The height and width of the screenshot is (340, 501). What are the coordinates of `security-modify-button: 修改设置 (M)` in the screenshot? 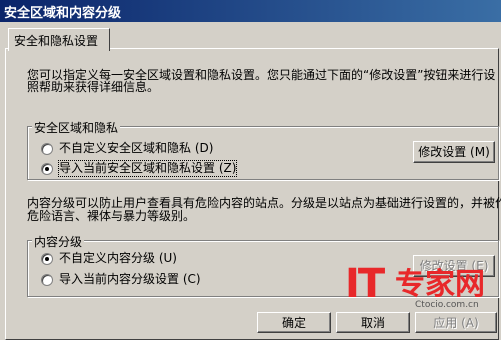 It's located at (454, 152).